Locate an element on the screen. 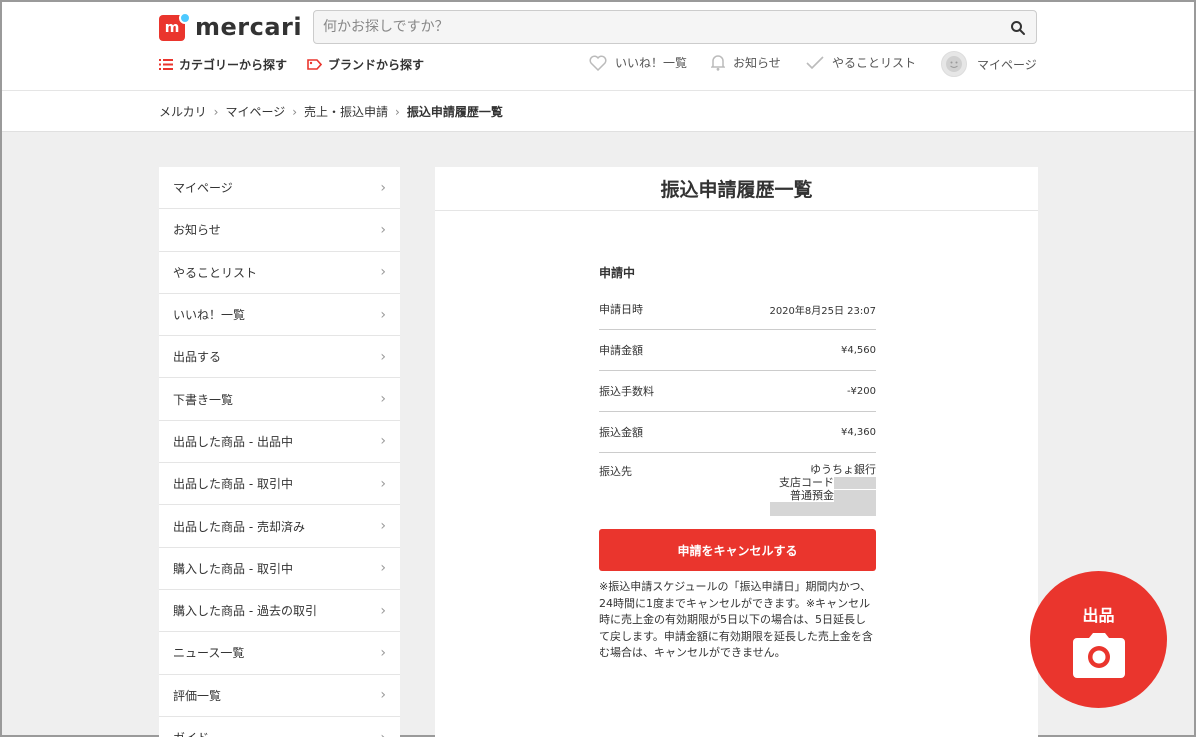  sidebar-item-listed-active: 出品した商品 - 出品中 › is located at coordinates (279, 442).